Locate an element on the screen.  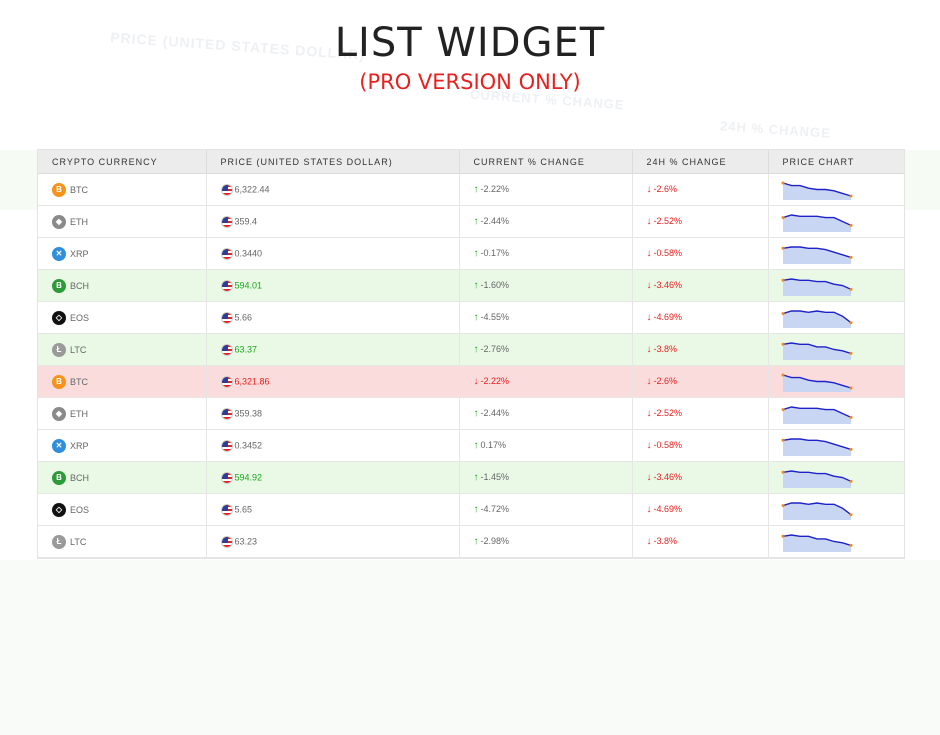
coin-symbol: BTC is located at coordinates (79, 381).